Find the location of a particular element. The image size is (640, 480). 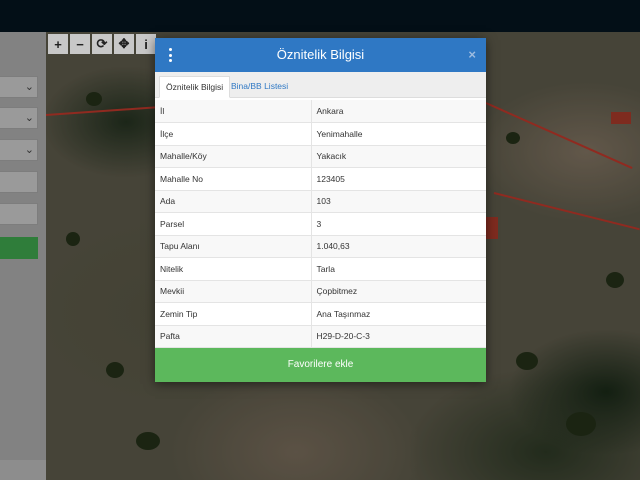

attribute-value: 103 is located at coordinates (398, 201).